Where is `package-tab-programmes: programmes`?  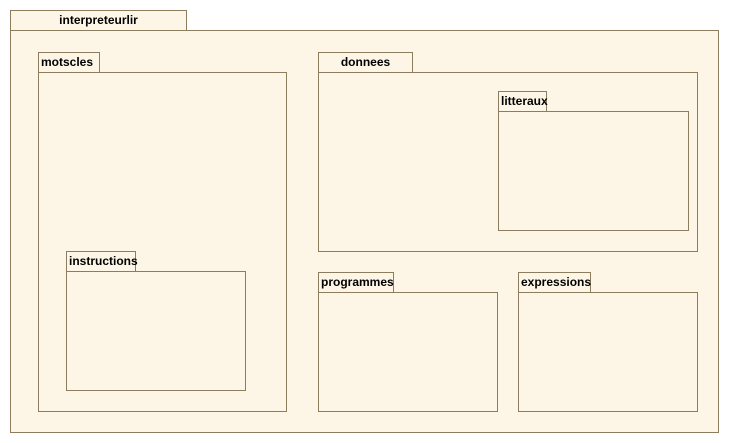 package-tab-programmes: programmes is located at coordinates (356, 282).